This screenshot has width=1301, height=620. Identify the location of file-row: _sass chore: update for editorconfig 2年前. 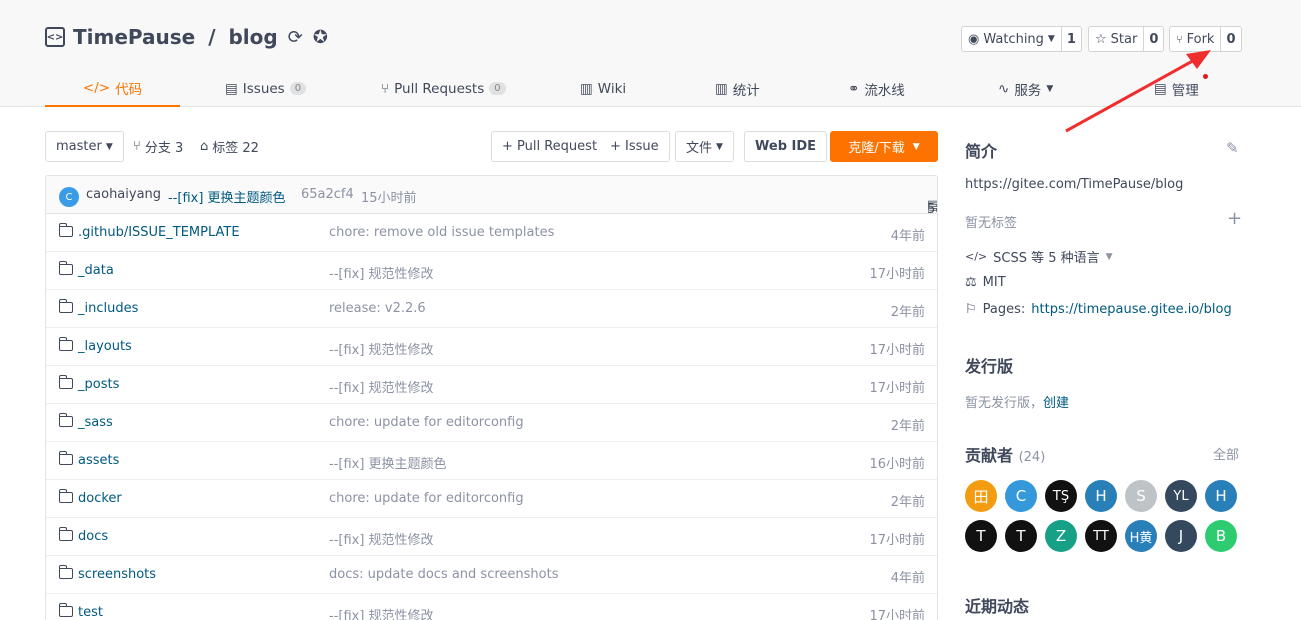
(491, 423).